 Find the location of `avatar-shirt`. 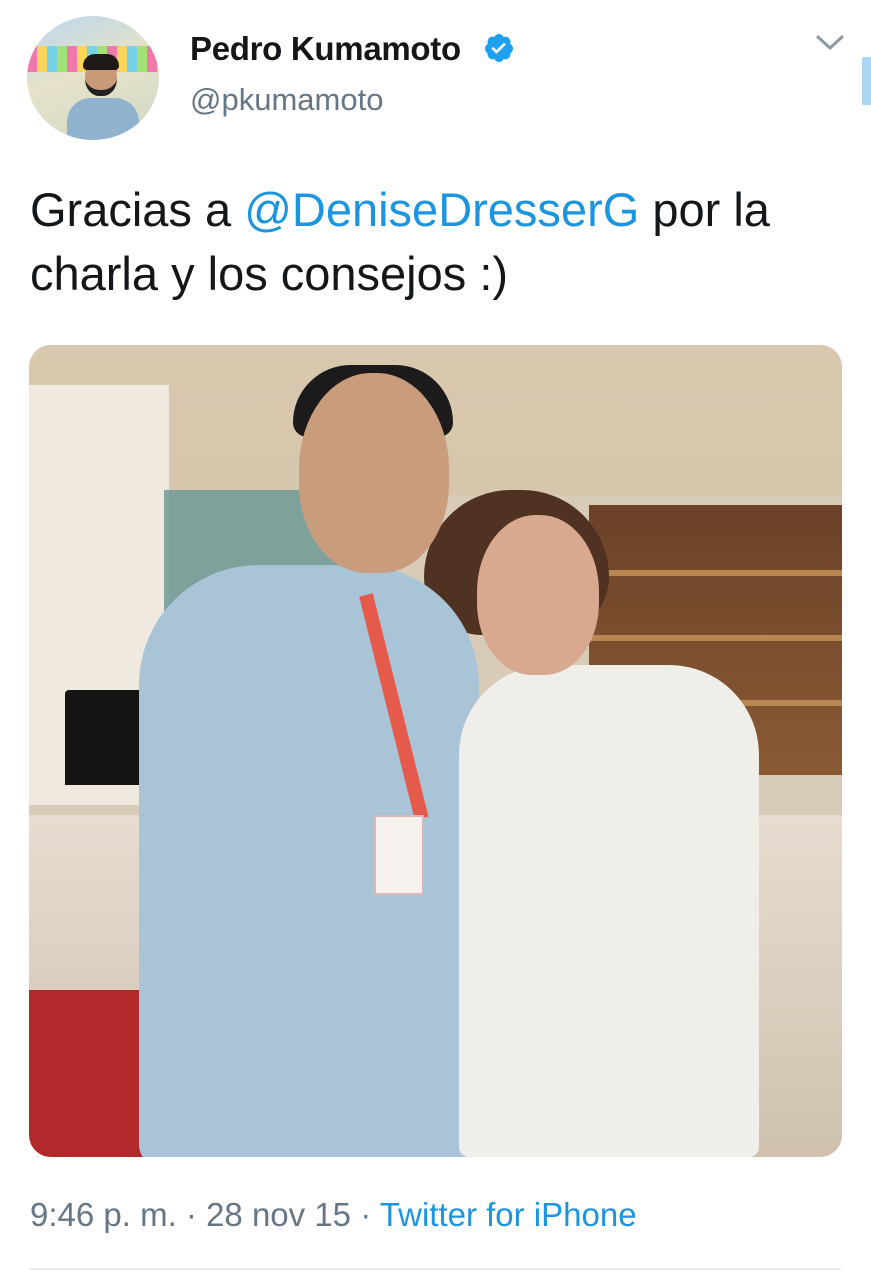

avatar-shirt is located at coordinates (103, 119).